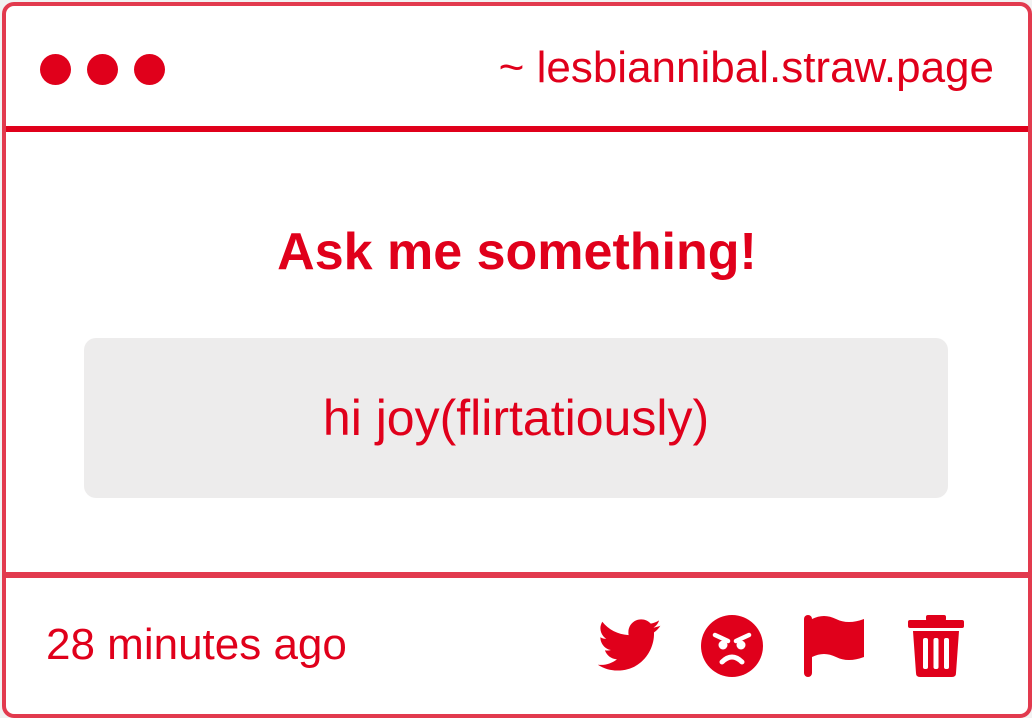  I want to click on window-controls, so click(102, 69).